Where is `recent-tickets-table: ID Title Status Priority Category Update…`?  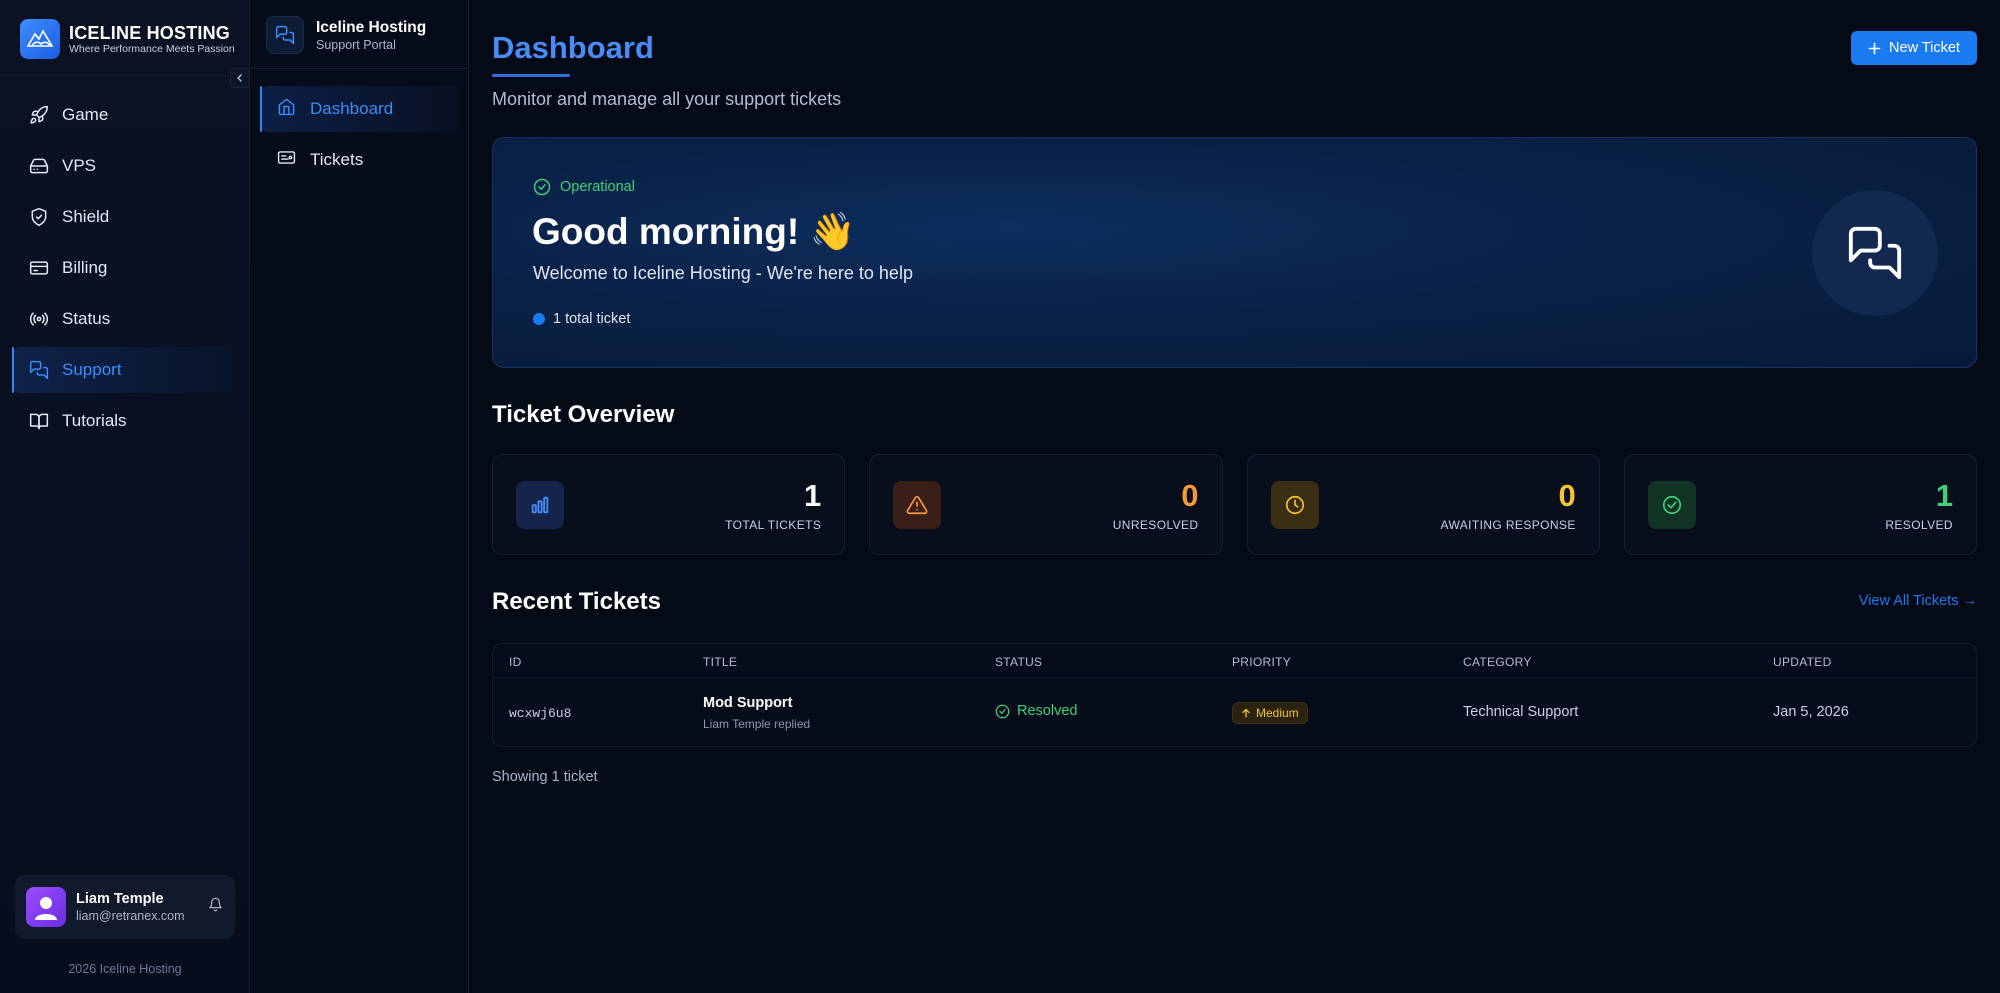
recent-tickets-table: ID Title Status Priority Category Update… is located at coordinates (1234, 695).